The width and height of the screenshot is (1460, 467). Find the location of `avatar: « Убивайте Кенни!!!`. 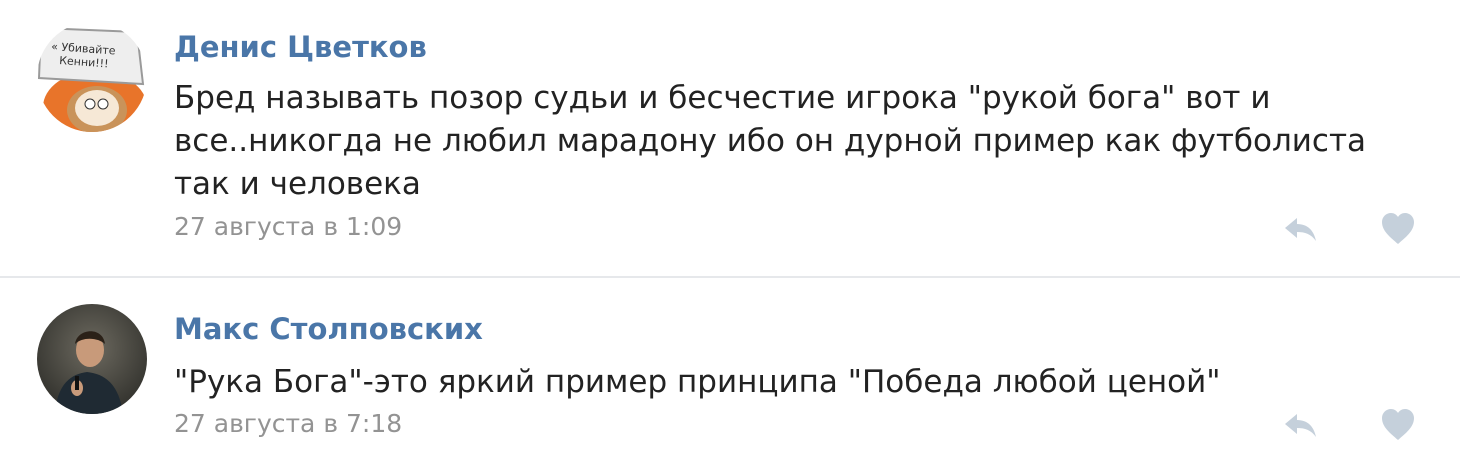

avatar: « Убивайте Кенни!!! is located at coordinates (92, 77).